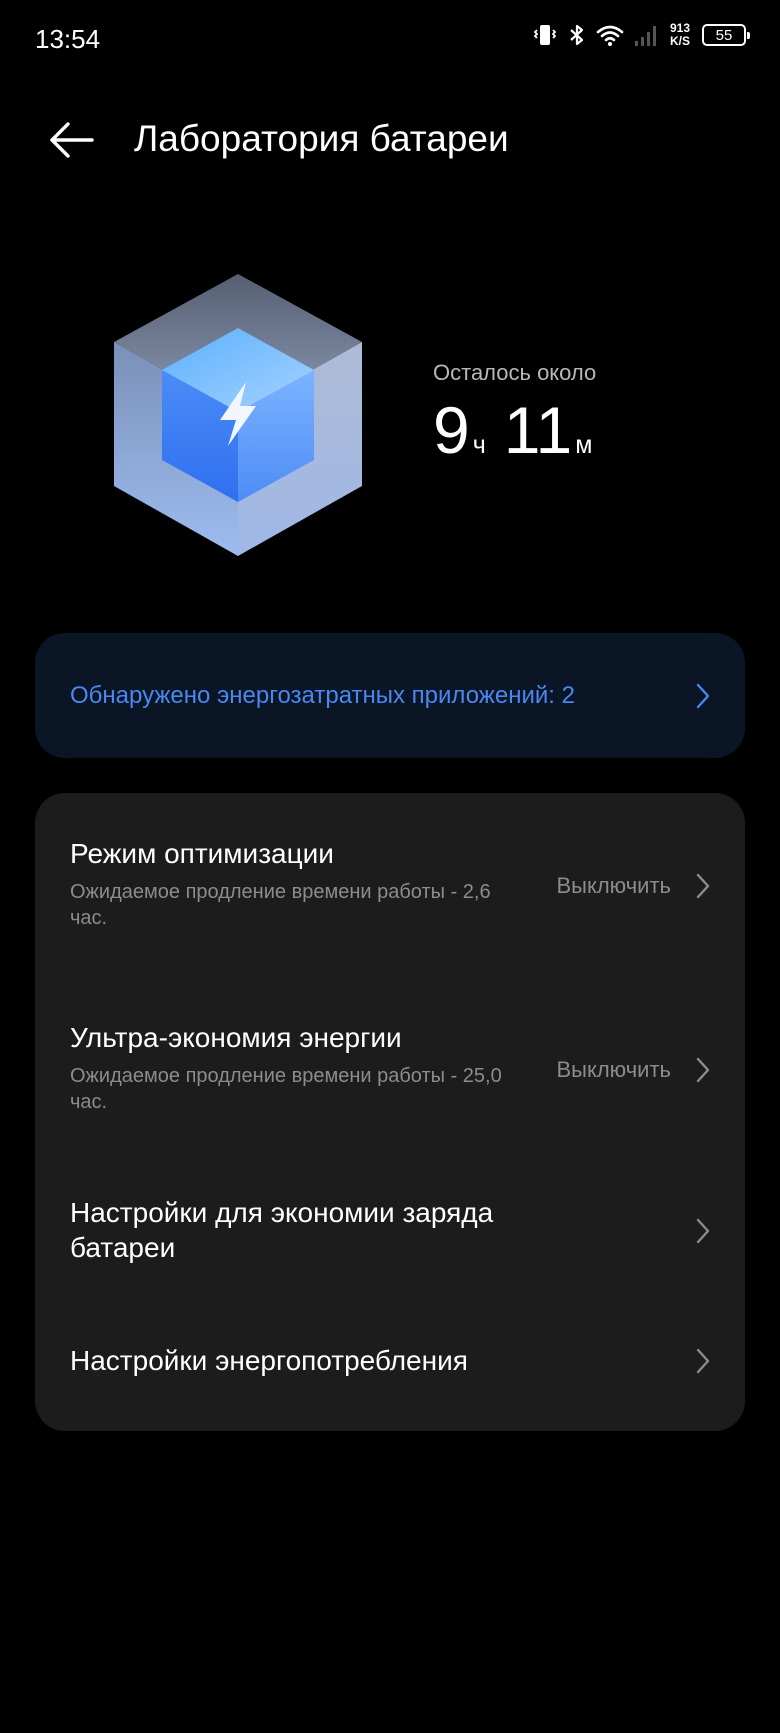 Image resolution: width=780 pixels, height=1733 pixels. What do you see at coordinates (390, 40) in the screenshot?
I see `status-bar: 13:54 913 K/S 55` at bounding box center [390, 40].